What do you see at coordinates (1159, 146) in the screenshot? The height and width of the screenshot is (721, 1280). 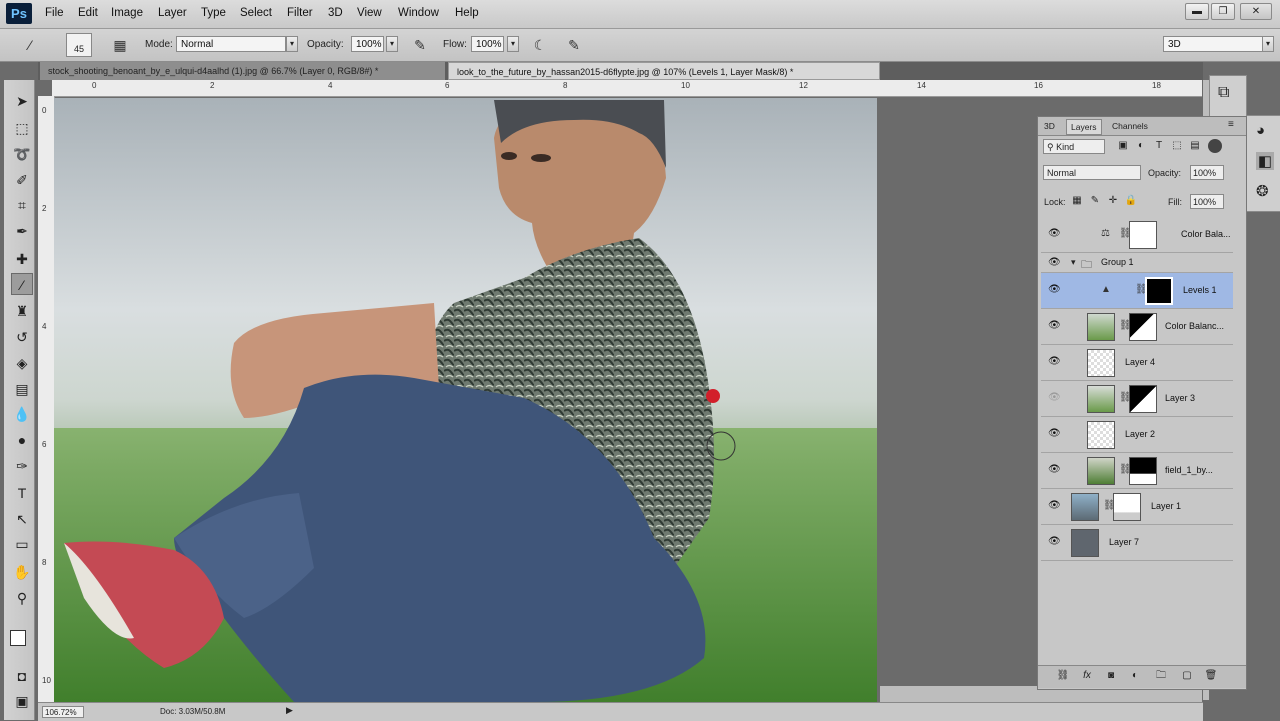 I see `type-filter-icon: T` at bounding box center [1159, 146].